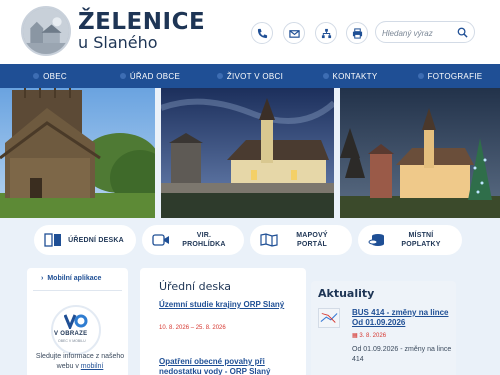 The height and width of the screenshot is (375, 500). I want to click on book-icon, so click(52, 240).